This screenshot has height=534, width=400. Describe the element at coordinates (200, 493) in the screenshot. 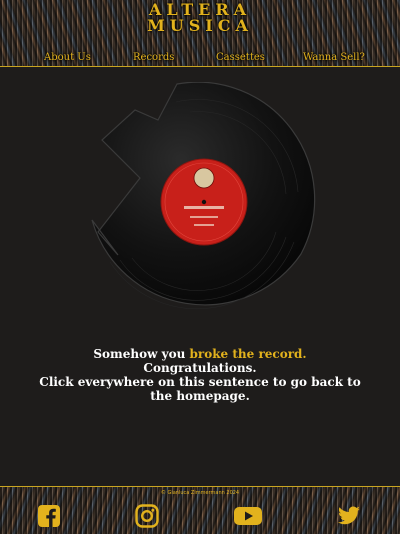

I see `copyright-text: © Gianluca Zimmermann 2024` at that location.